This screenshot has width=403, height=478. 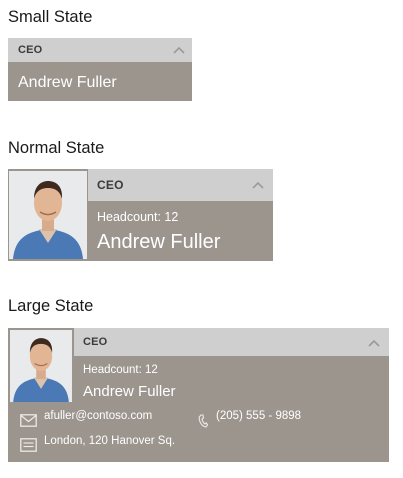 What do you see at coordinates (258, 416) in the screenshot?
I see `phone-text: (205) 555 - 9898` at bounding box center [258, 416].